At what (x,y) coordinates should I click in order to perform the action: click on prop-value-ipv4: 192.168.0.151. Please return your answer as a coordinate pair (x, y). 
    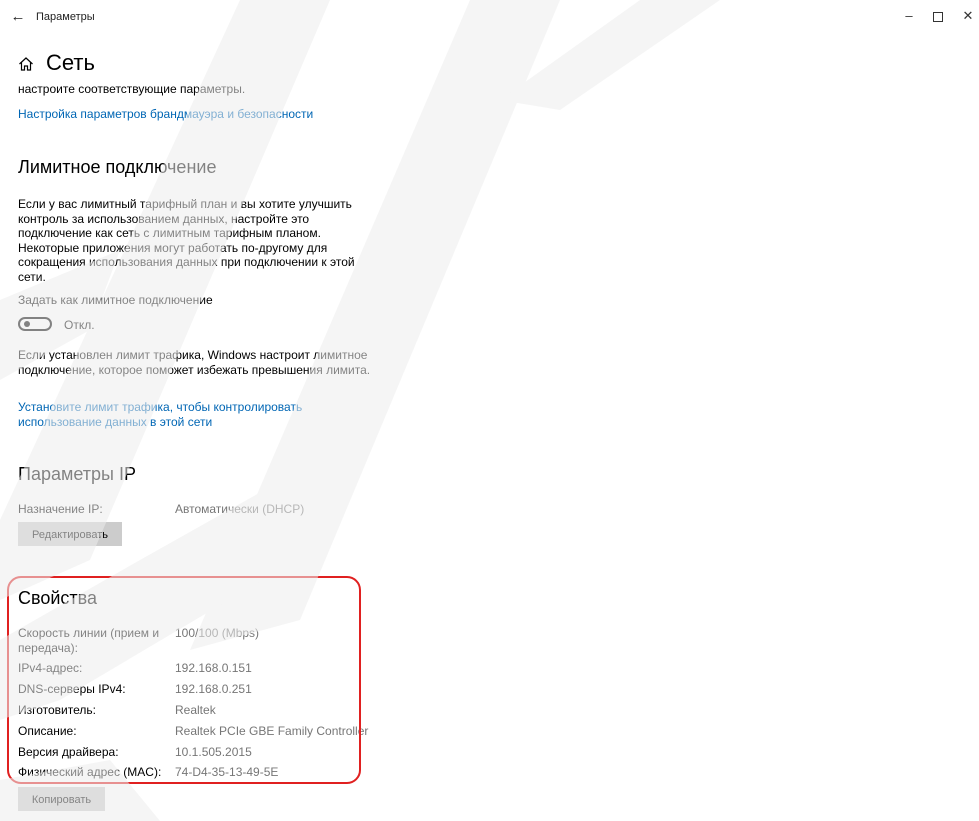
    Looking at the image, I should click on (213, 668).